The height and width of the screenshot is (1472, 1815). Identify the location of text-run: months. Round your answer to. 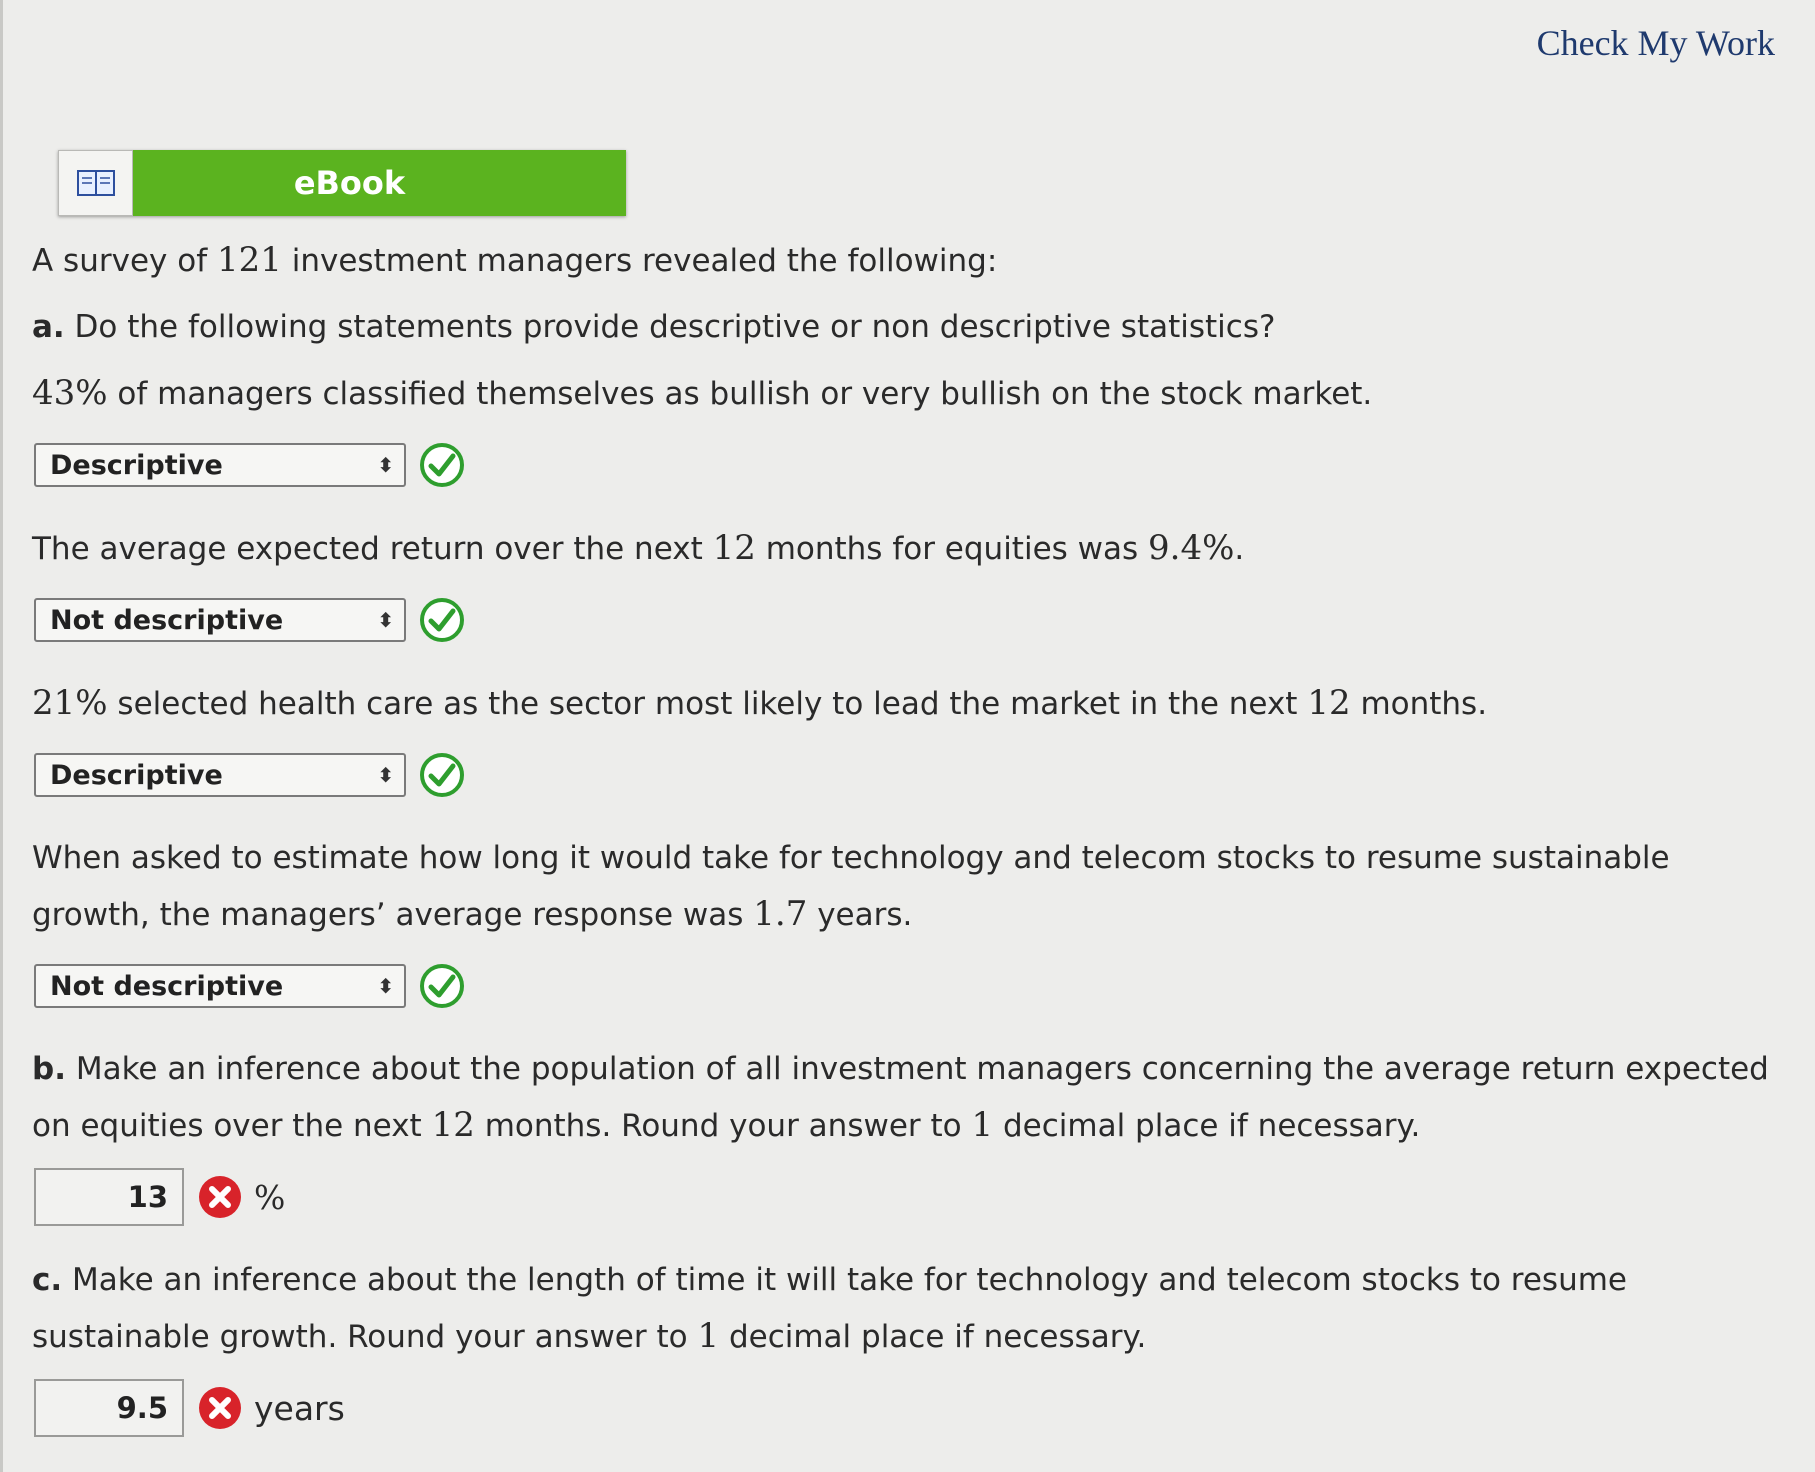
(723, 1126).